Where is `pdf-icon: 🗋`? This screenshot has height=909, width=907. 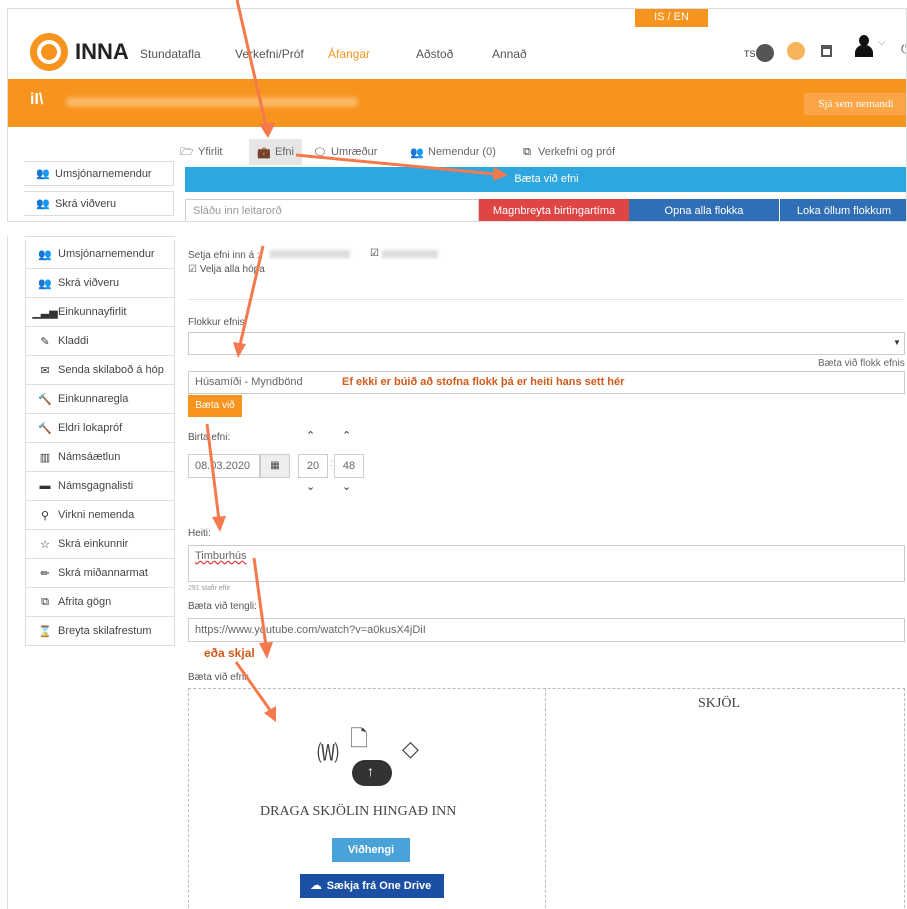
pdf-icon: 🗋 is located at coordinates (359, 738).